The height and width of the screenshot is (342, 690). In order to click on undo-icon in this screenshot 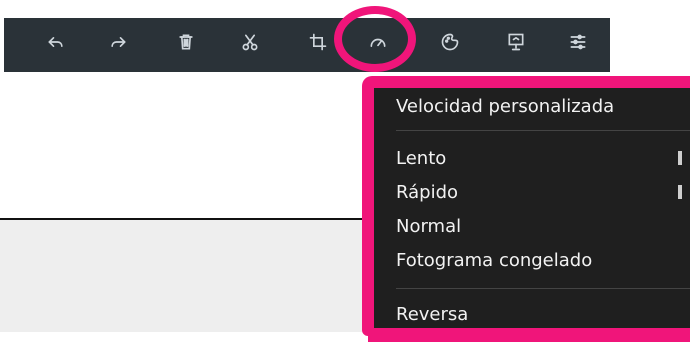, I will do `click(56, 44)`.